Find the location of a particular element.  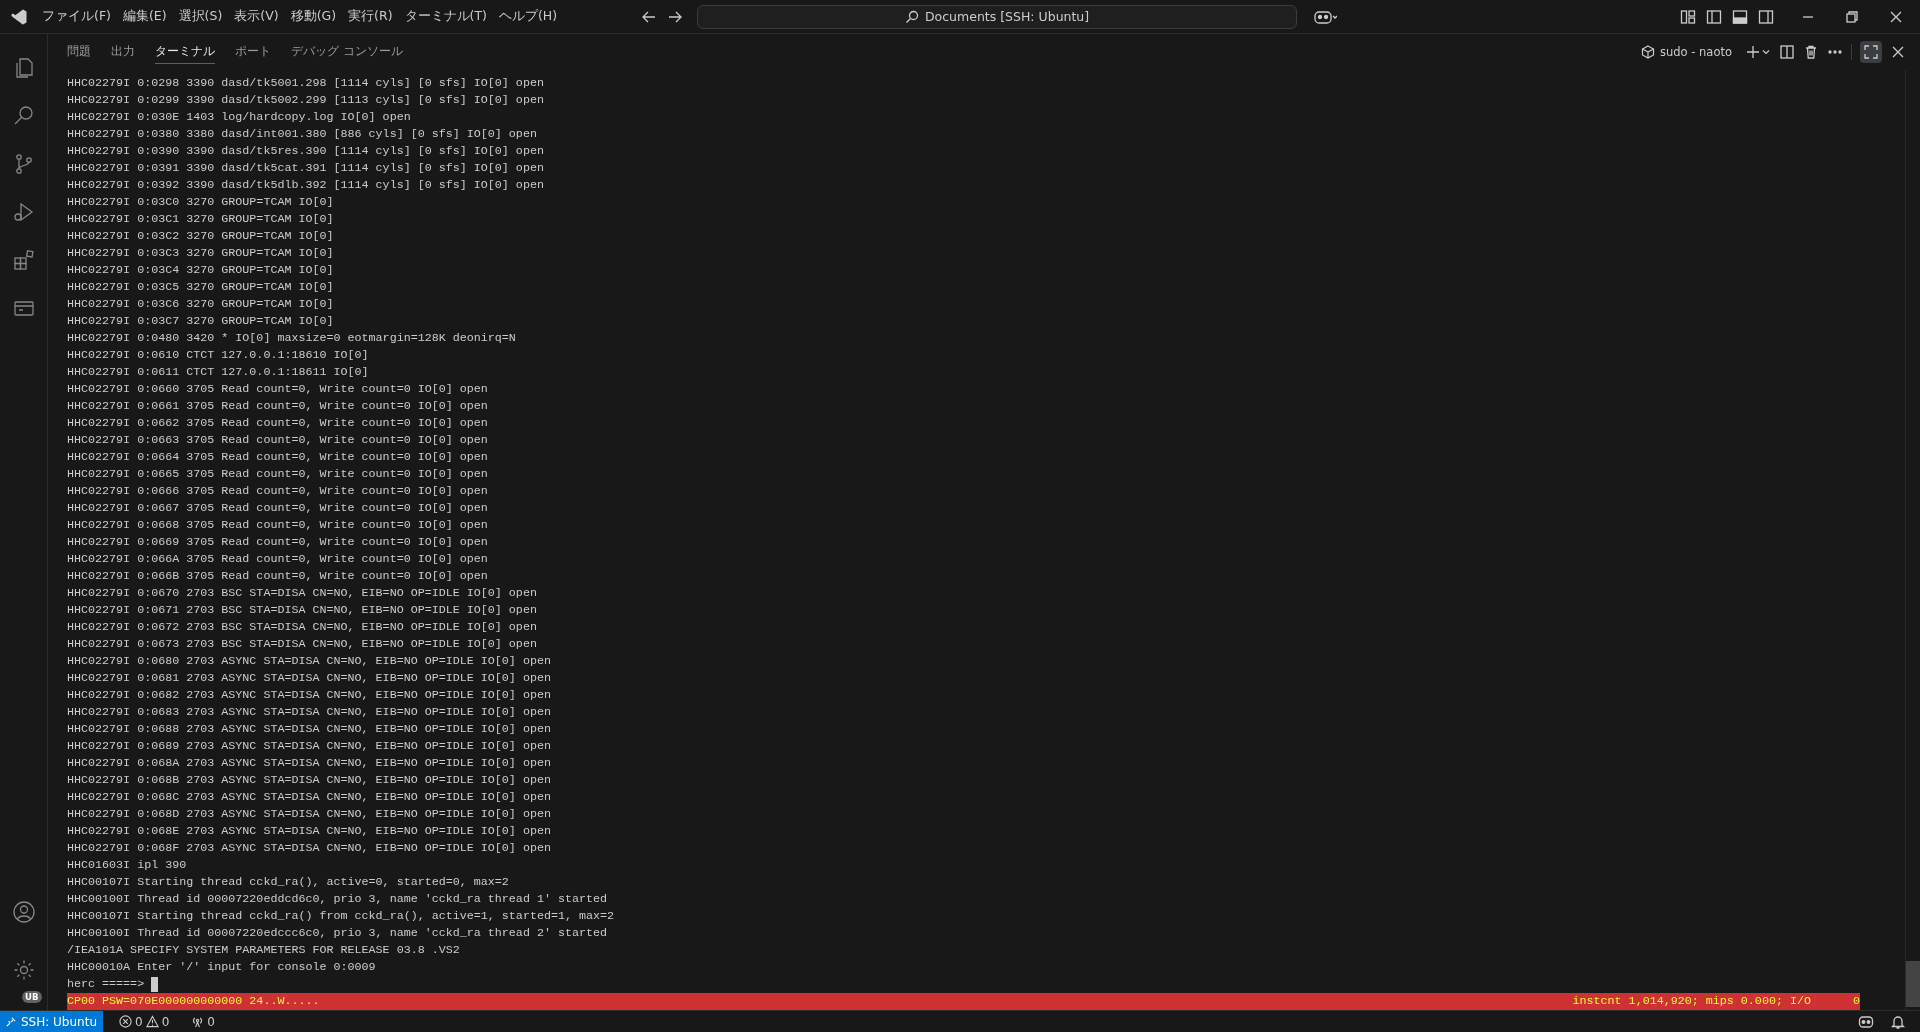

terminal-line: HHC00107I Starting thread cckd_ra(), active=0, started=0, max=2 is located at coordinates (288, 882).